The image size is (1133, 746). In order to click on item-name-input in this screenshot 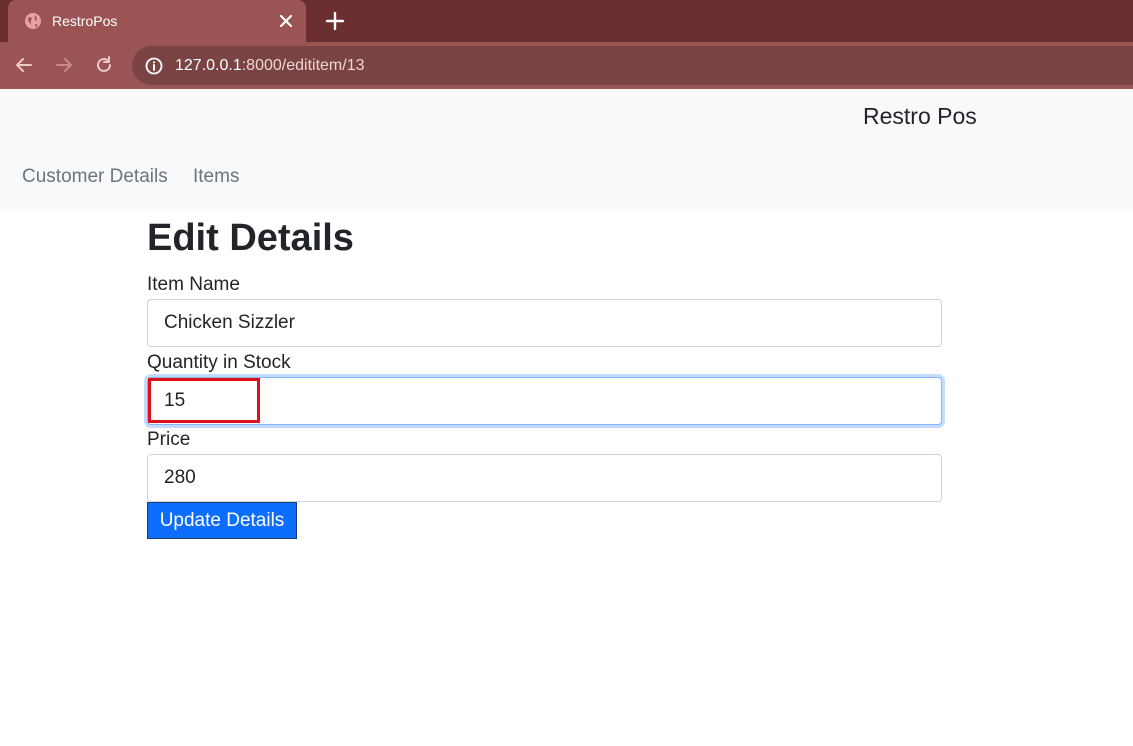, I will do `click(544, 323)`.